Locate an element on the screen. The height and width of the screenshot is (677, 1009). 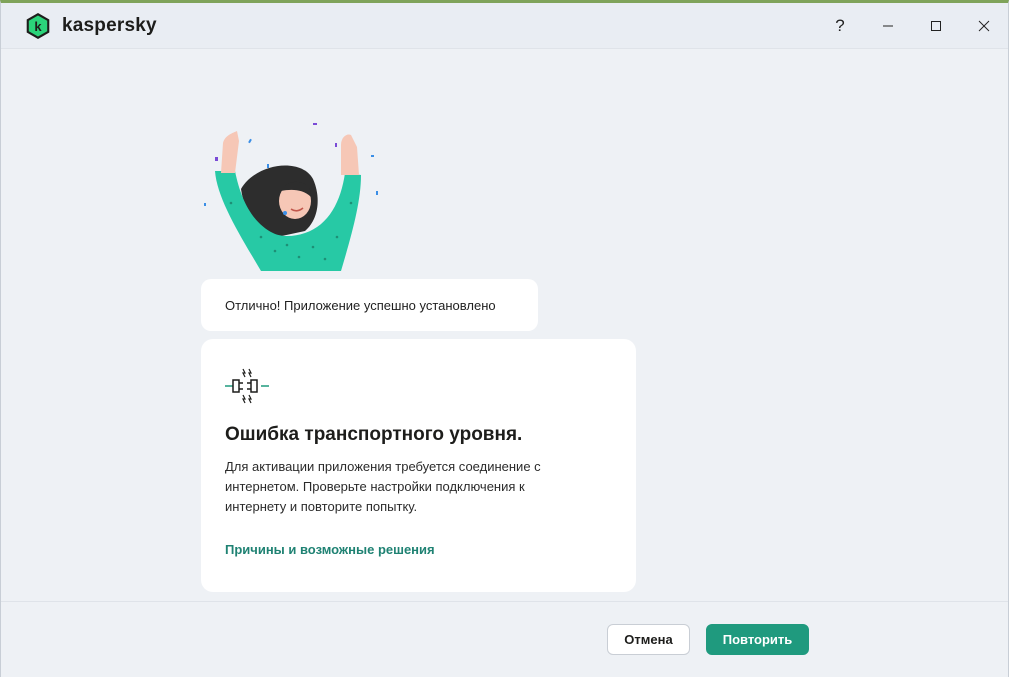
disconnected-plug-icon is located at coordinates (247, 386).